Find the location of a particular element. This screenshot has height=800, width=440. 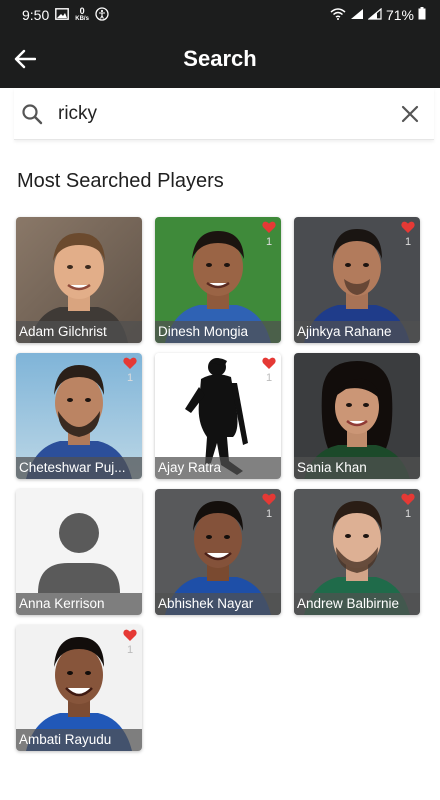

wifi-icon is located at coordinates (338, 15).